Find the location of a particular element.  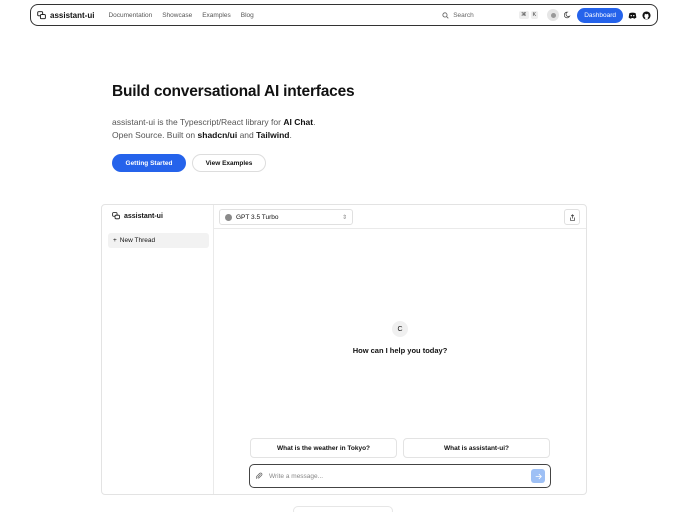

send-button is located at coordinates (538, 476).